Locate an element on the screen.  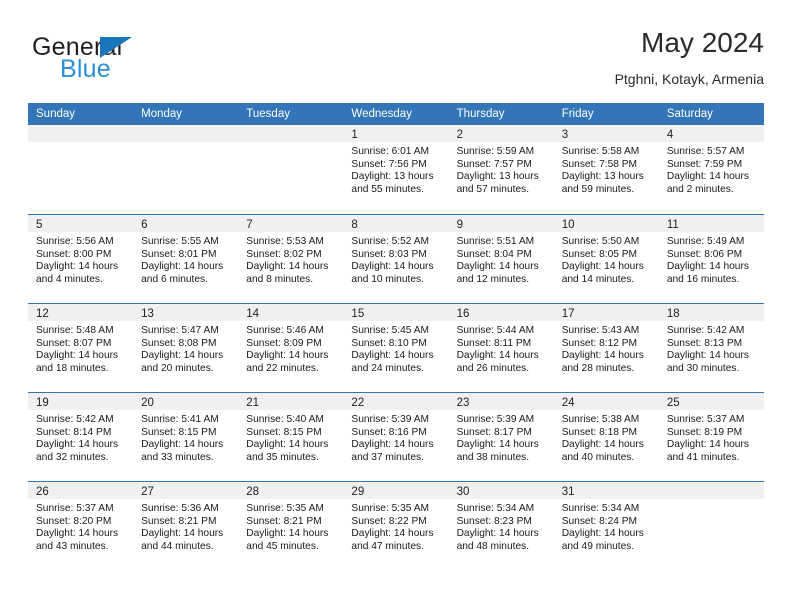
day-number: 26 is located at coordinates (42, 492).